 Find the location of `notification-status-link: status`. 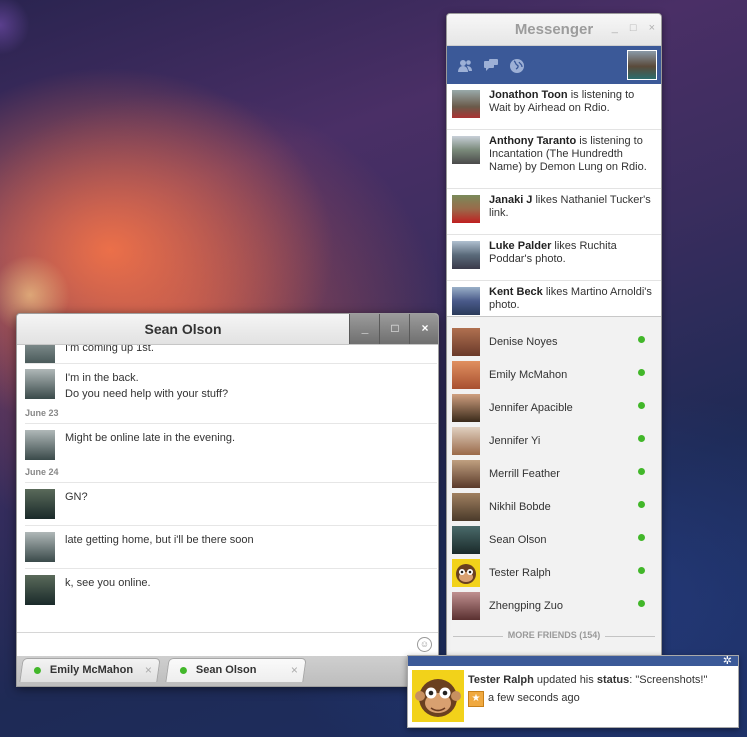

notification-status-link: status is located at coordinates (613, 680).